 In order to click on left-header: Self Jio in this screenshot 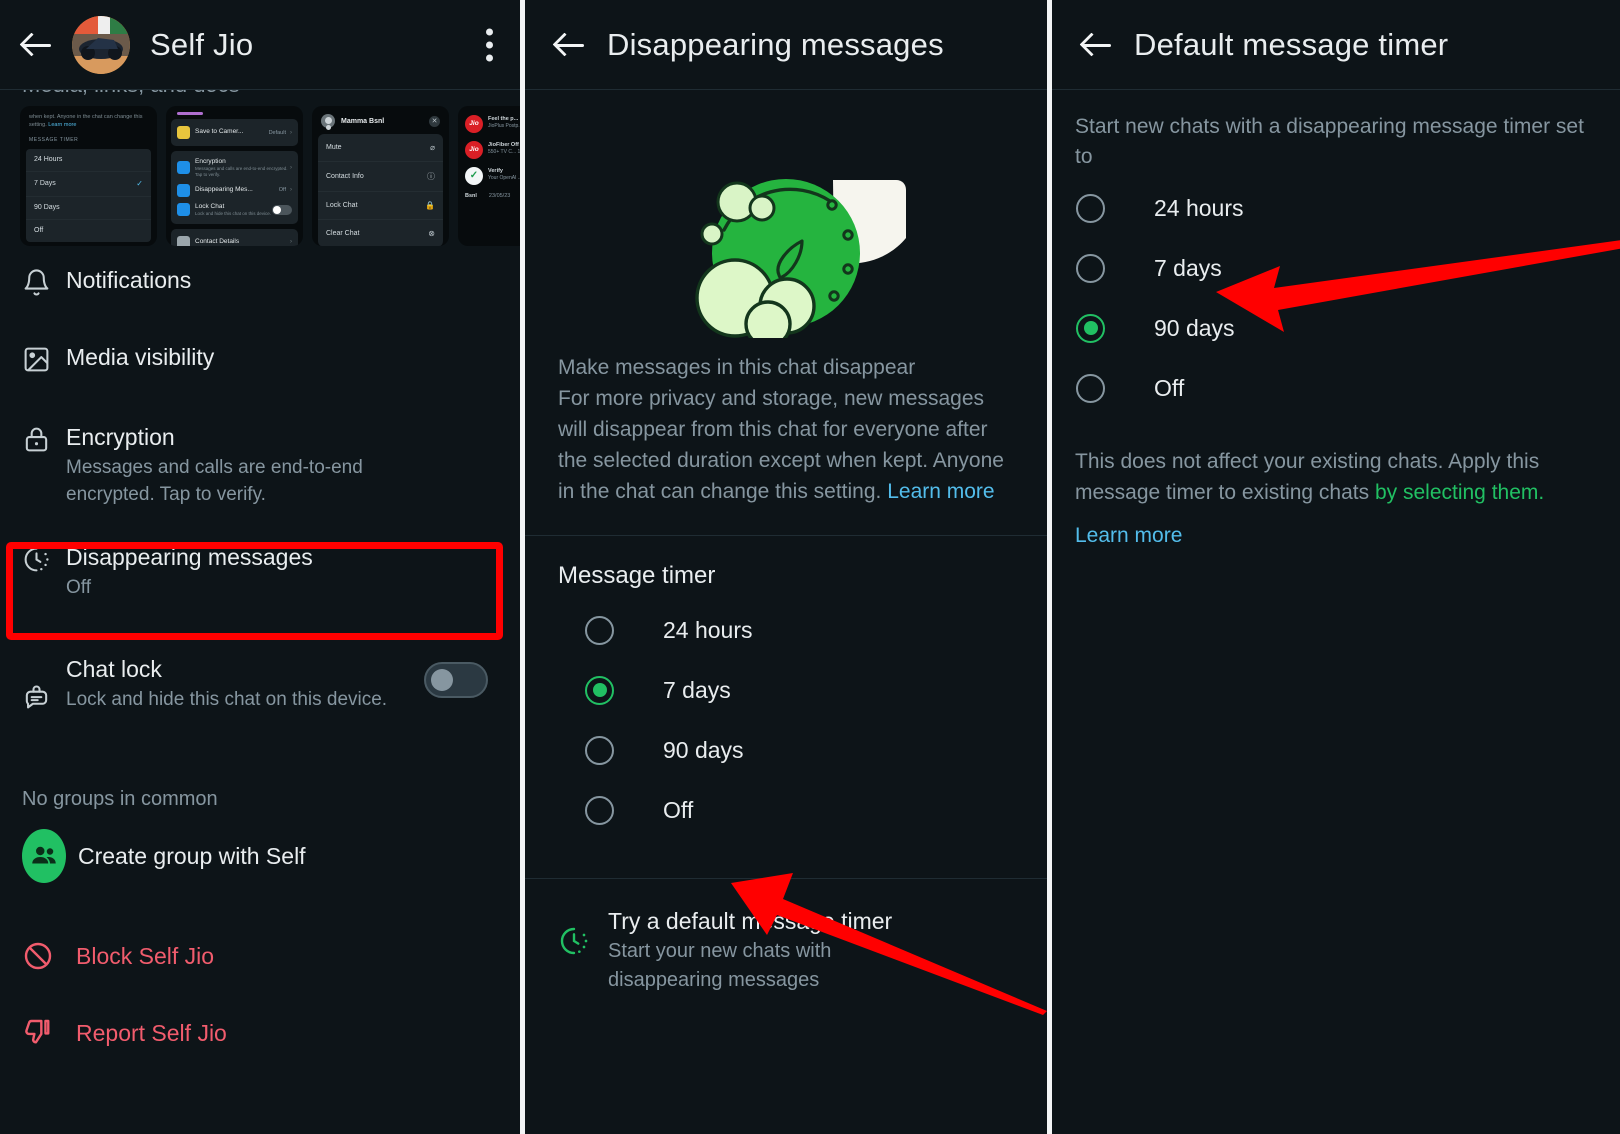, I will do `click(260, 45)`.